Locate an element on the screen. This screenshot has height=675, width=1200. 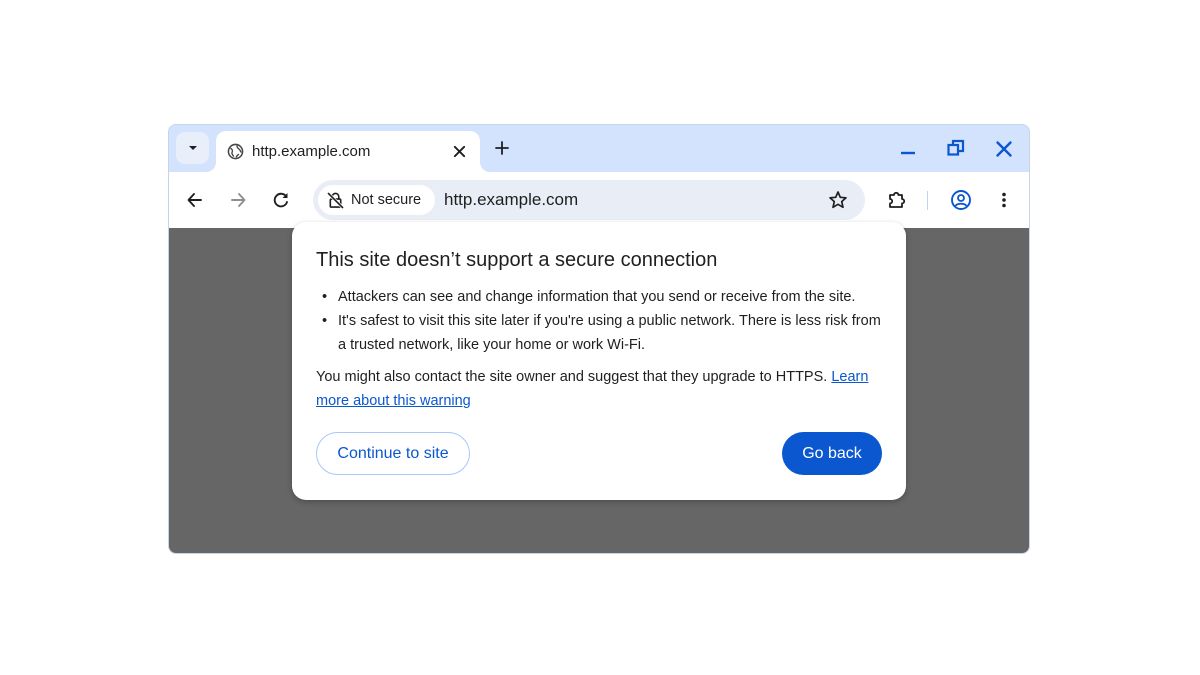
url-text: http.example.com is located at coordinates (511, 200).